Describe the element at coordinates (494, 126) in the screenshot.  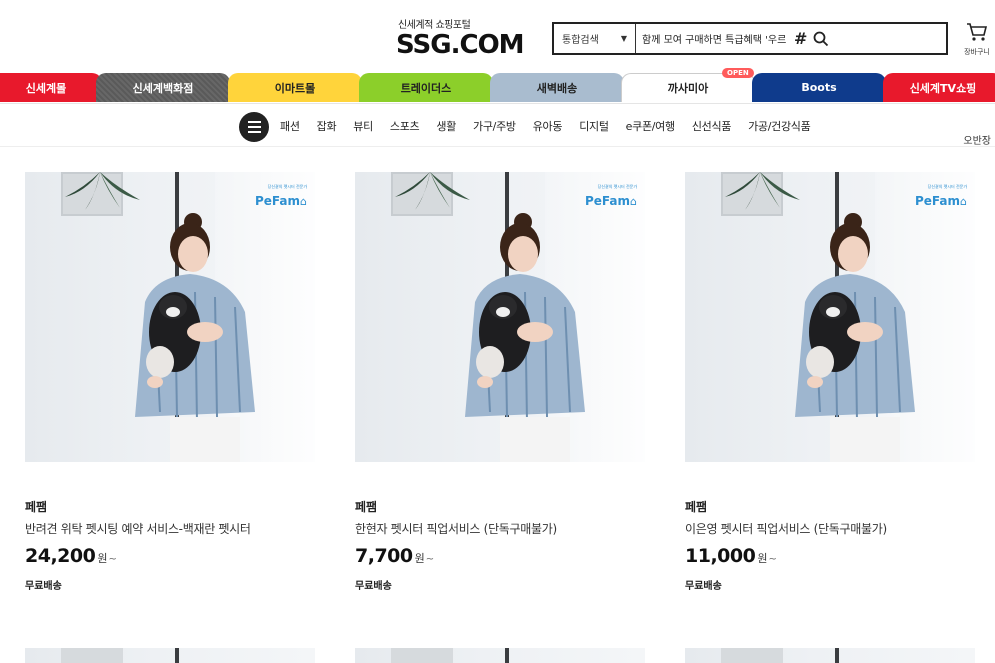
I see `category-furniture-kitchen: 가구/주방` at that location.